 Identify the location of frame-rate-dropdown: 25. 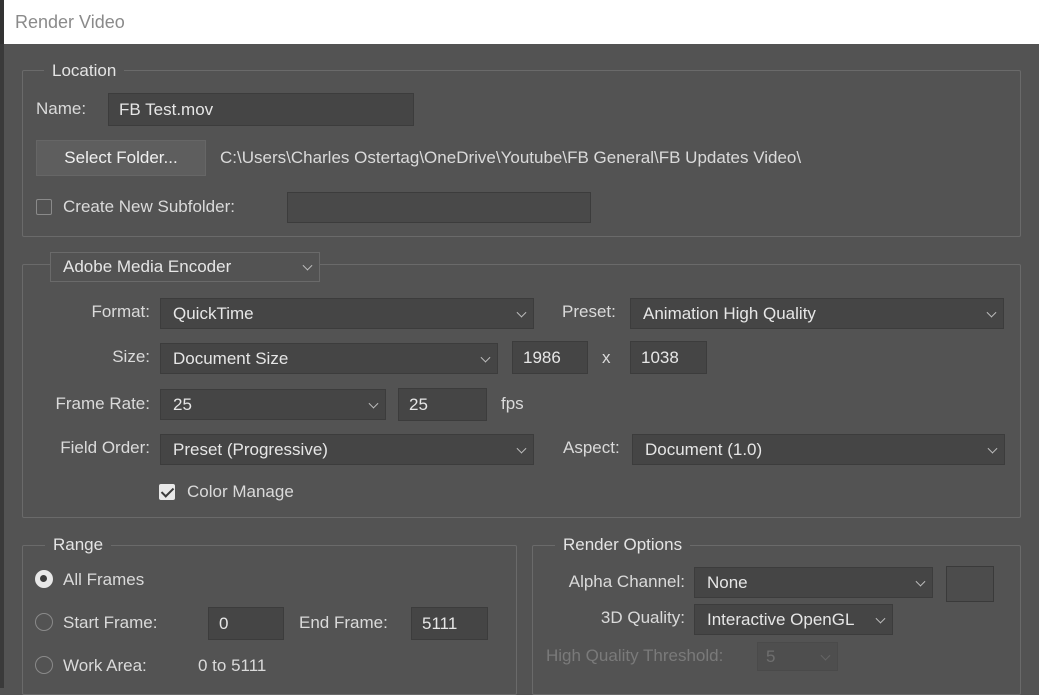
(273, 404).